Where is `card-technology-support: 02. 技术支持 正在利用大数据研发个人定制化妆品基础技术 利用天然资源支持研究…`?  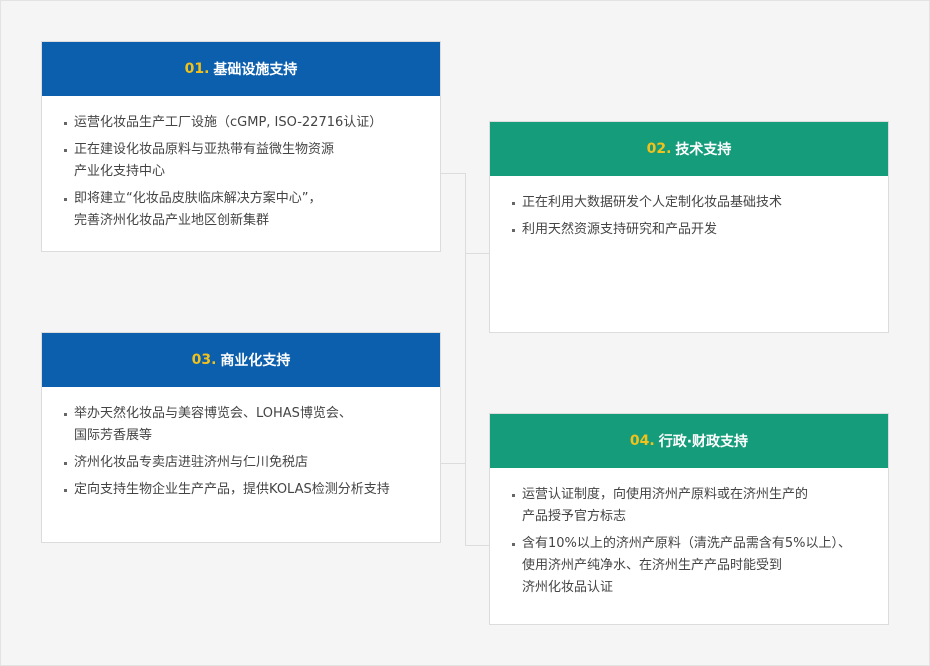 card-technology-support: 02. 技术支持 正在利用大数据研发个人定制化妆品基础技术 利用天然资源支持研究… is located at coordinates (689, 227).